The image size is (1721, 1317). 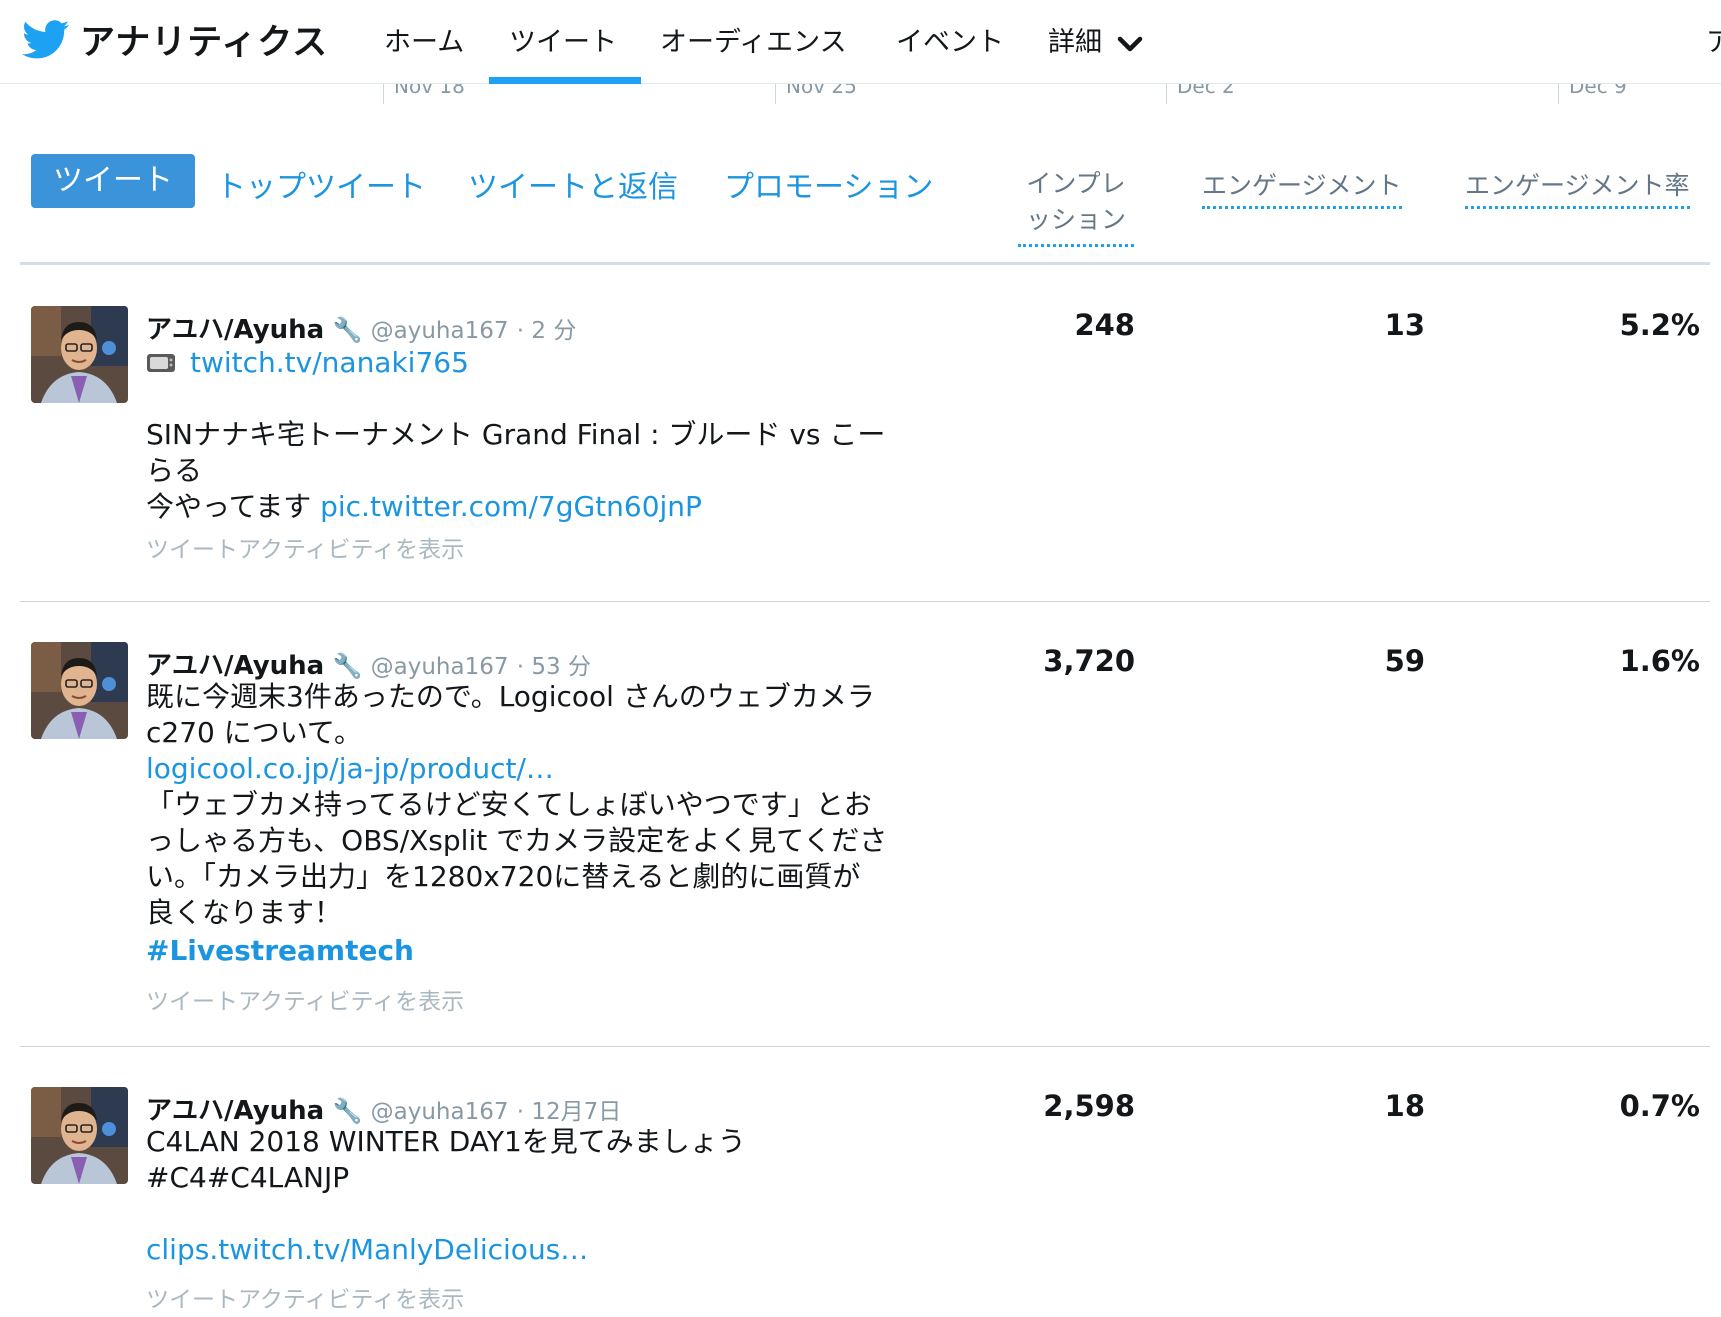 What do you see at coordinates (161, 363) in the screenshot?
I see `television-icon` at bounding box center [161, 363].